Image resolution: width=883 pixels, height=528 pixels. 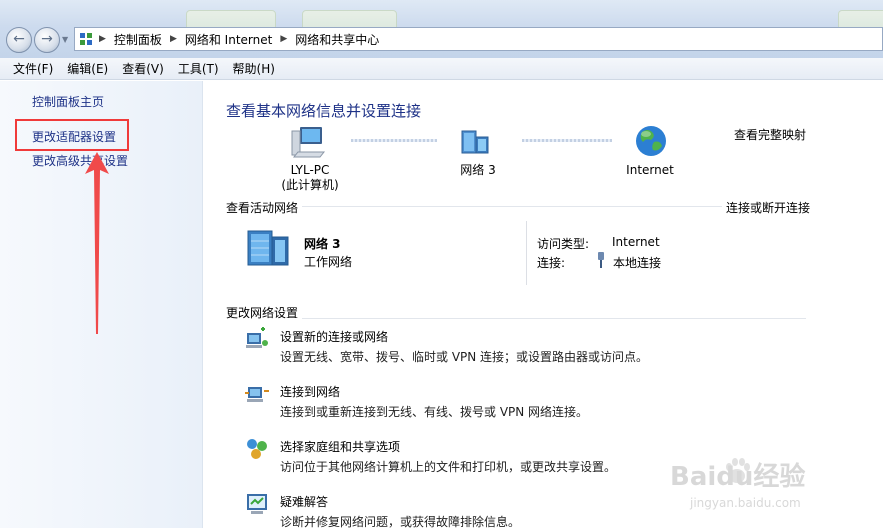 I want to click on back-arrow-icon: ←, so click(x=19, y=39).